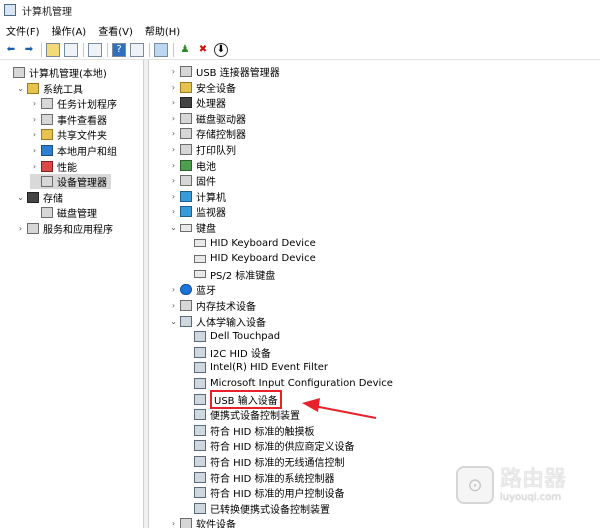 The image size is (600, 528). What do you see at coordinates (162, 30) in the screenshot?
I see `menu-help: 帮助(H)` at bounding box center [162, 30].